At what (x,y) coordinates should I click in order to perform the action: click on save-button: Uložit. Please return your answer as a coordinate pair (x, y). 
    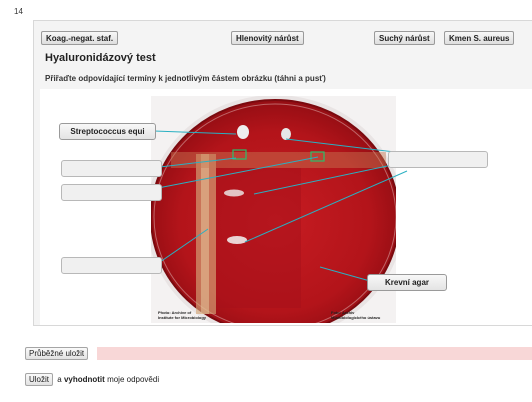
    Looking at the image, I should click on (39, 379).